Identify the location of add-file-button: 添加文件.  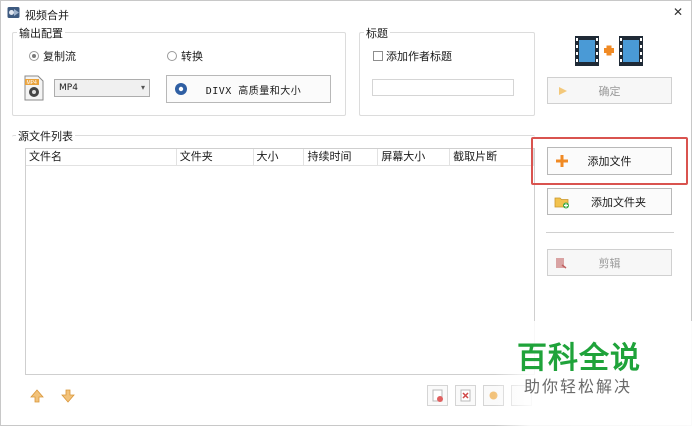
(609, 161).